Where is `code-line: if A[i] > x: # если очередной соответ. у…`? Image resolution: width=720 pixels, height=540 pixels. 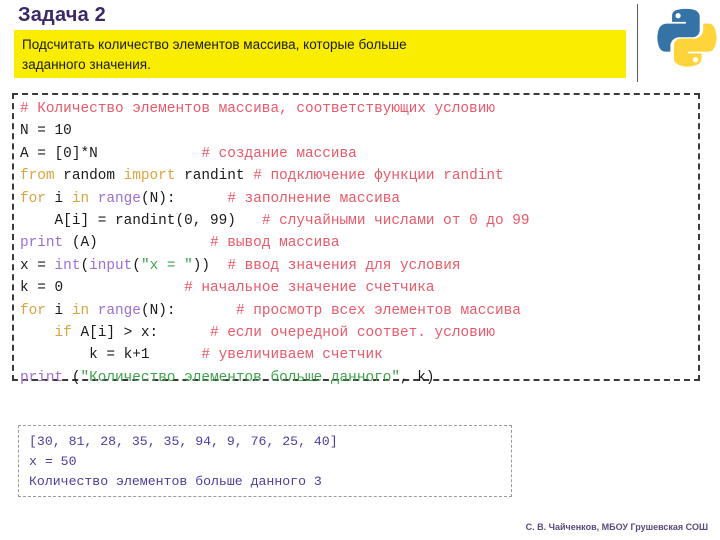 code-line: if A[i] > x: # если очередной соответ. у… is located at coordinates (359, 333).